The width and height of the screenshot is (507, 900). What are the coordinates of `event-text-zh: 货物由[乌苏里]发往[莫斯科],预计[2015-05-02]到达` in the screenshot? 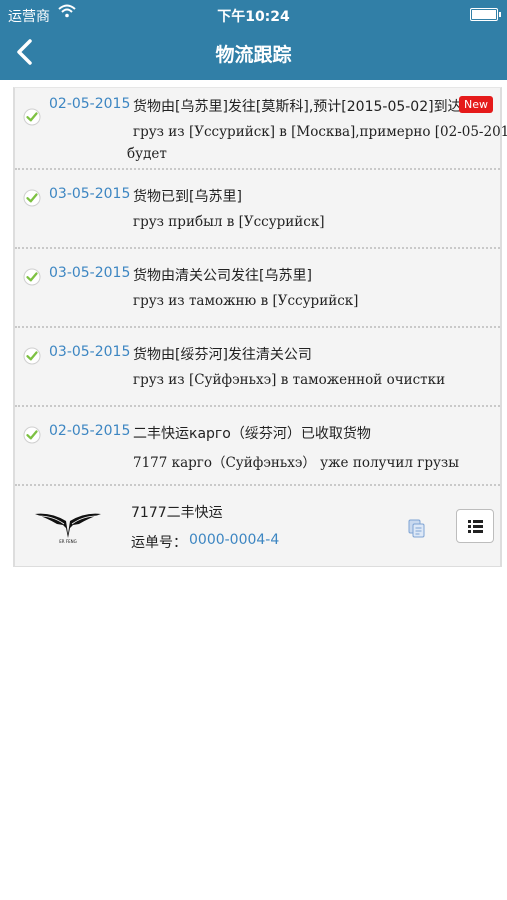 It's located at (297, 107).